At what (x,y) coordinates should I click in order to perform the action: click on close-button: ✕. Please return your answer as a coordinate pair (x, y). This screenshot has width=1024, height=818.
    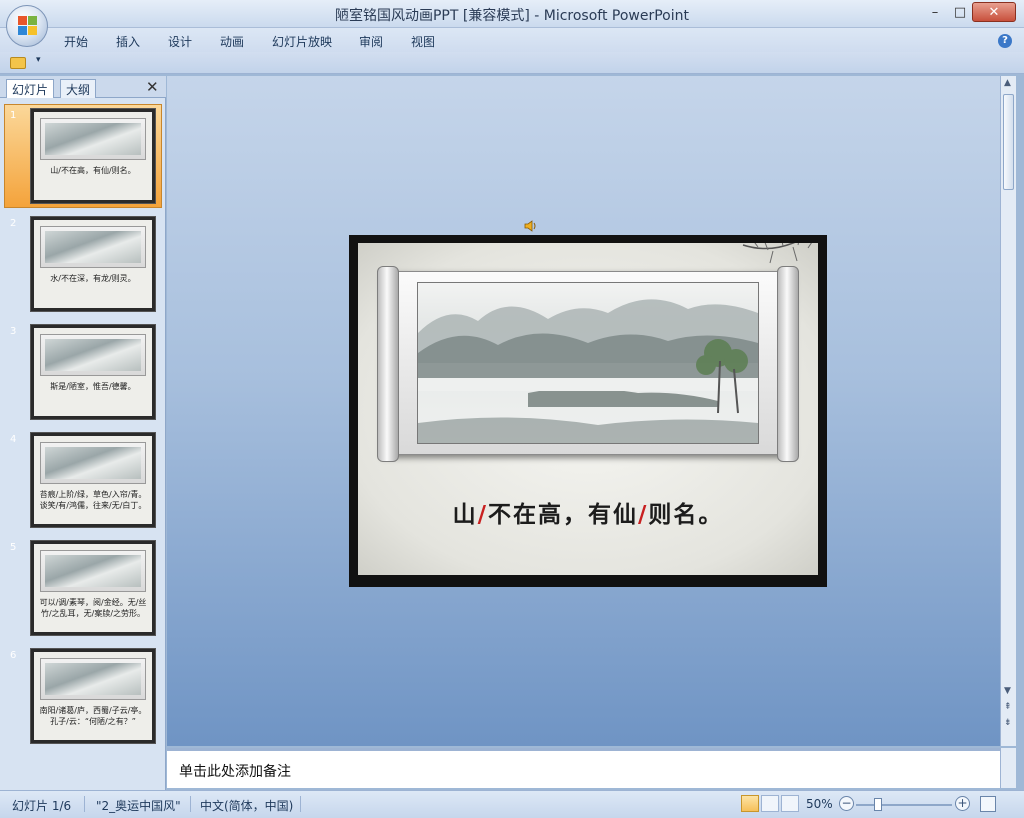
    Looking at the image, I should click on (994, 12).